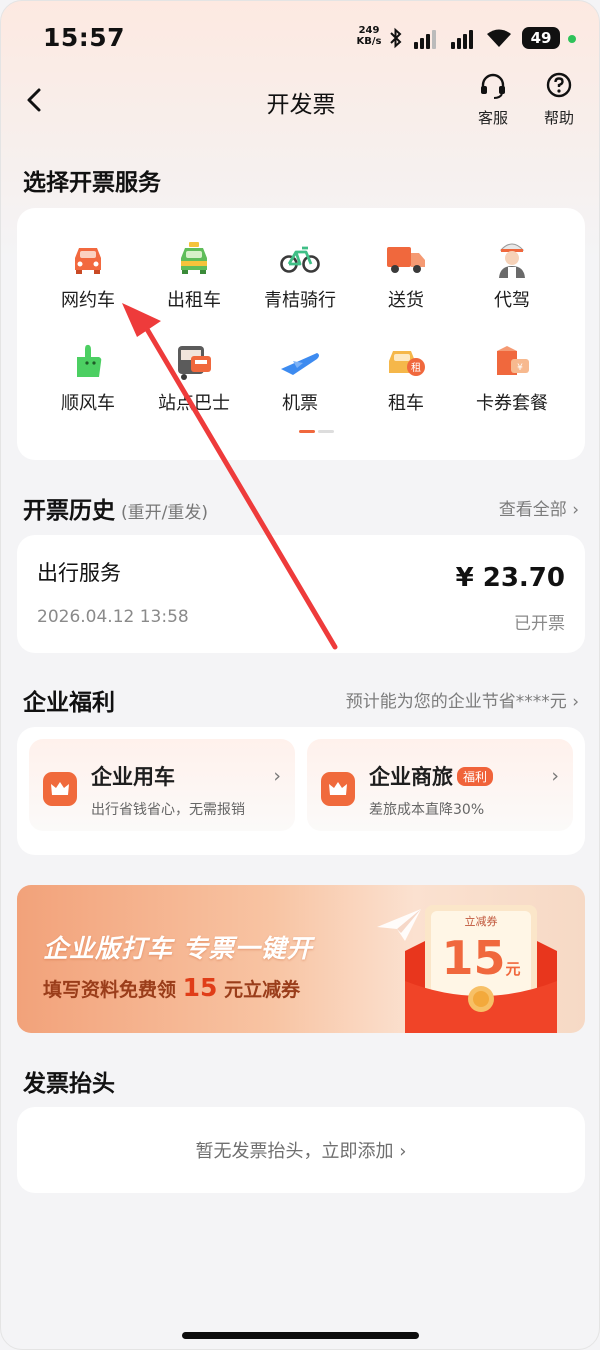  I want to click on coupon-package-icon: ¥, so click(512, 362).